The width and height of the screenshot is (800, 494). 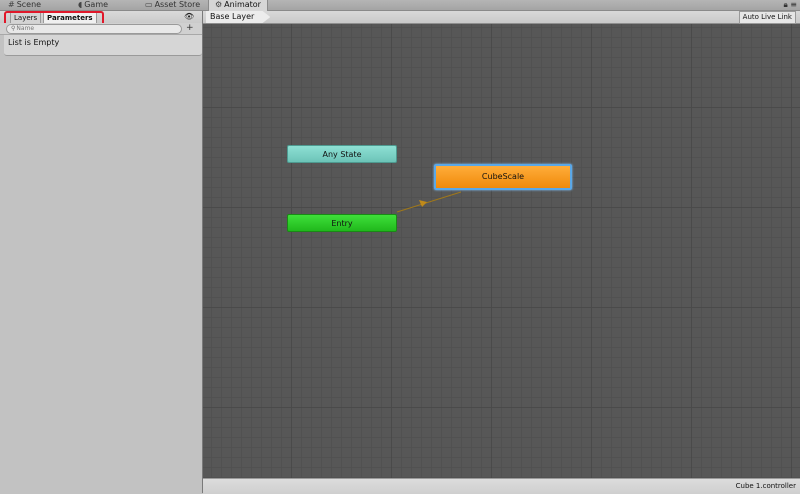 What do you see at coordinates (149, 4) in the screenshot?
I see `store-icon: ▭` at bounding box center [149, 4].